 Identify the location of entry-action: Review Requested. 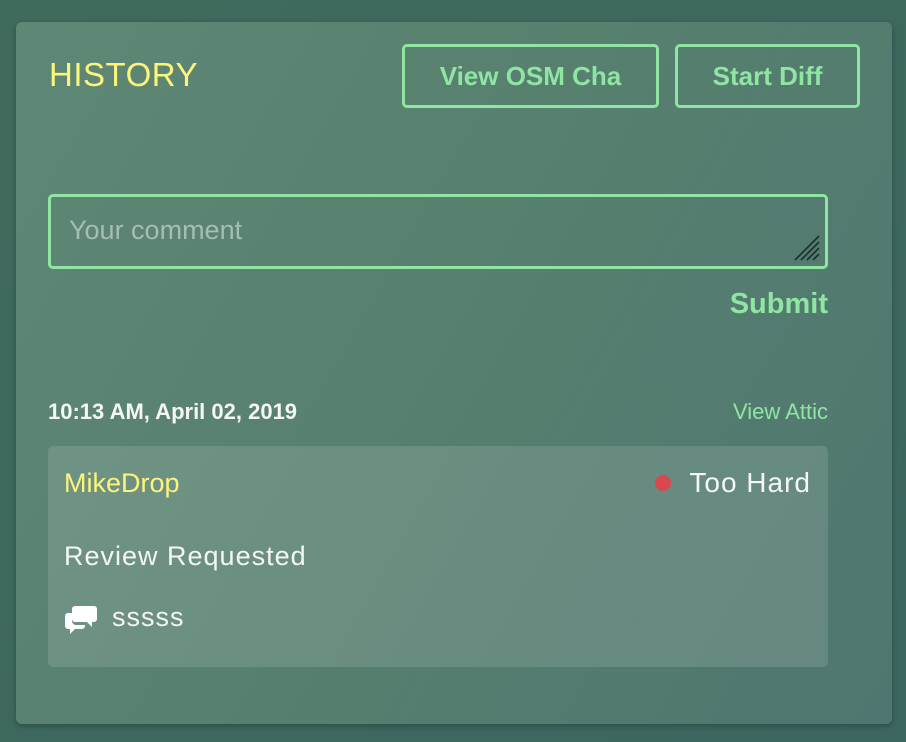
(185, 556).